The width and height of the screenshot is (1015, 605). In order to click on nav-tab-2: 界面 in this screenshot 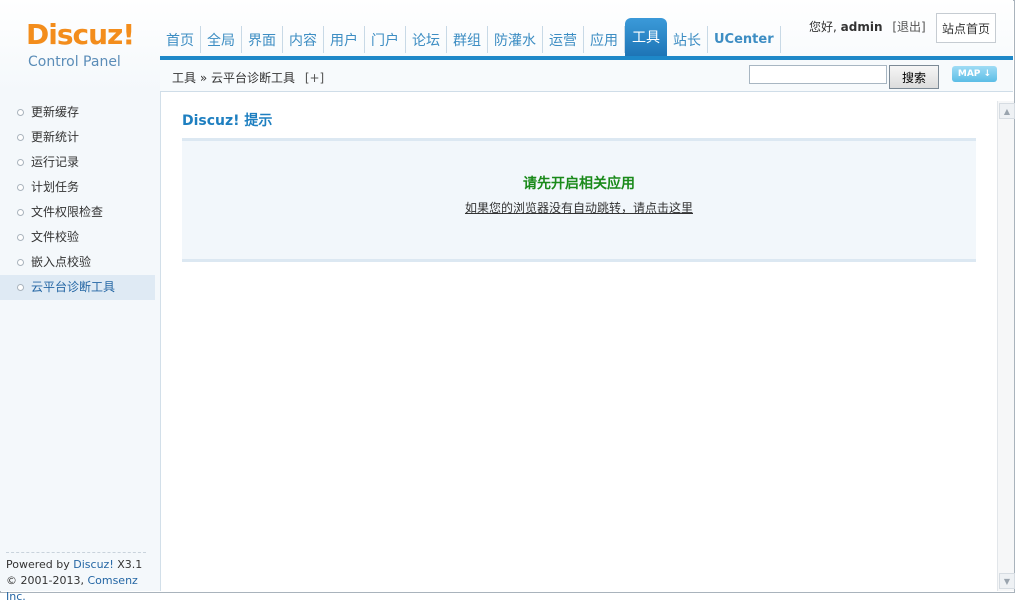, I will do `click(262, 39)`.